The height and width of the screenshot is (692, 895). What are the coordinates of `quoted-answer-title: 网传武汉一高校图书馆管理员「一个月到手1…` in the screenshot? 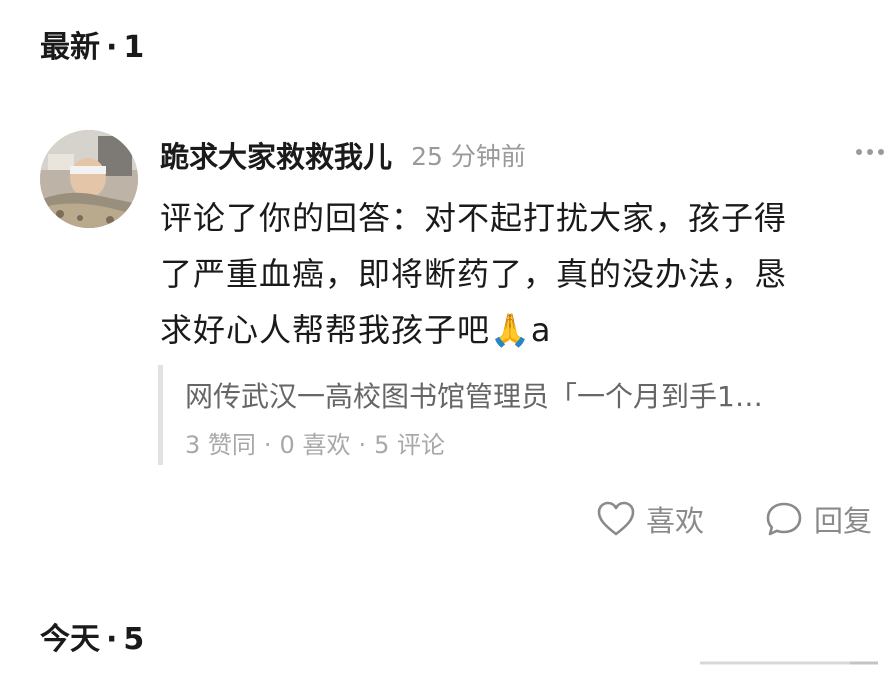 It's located at (540, 395).